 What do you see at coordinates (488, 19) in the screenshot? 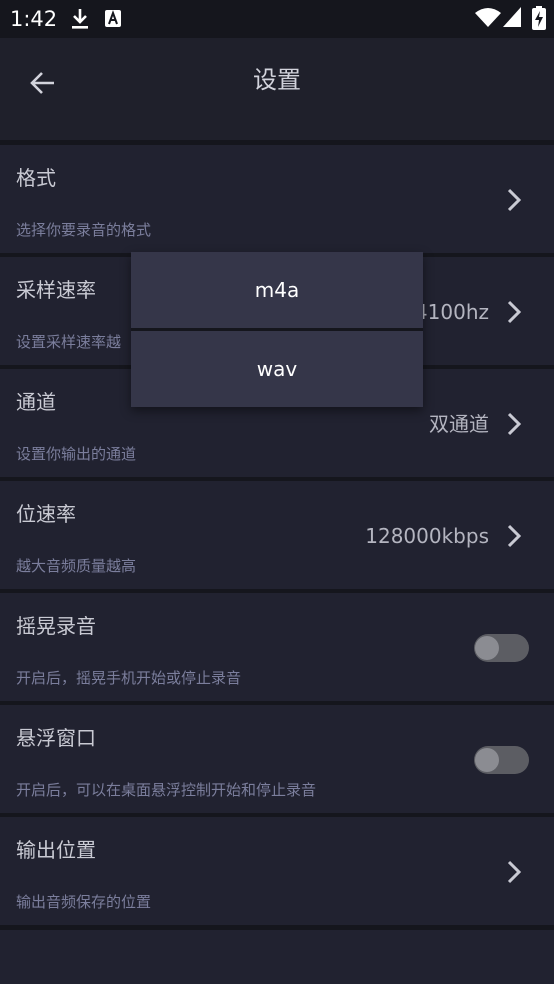
I see `wifi-icon` at bounding box center [488, 19].